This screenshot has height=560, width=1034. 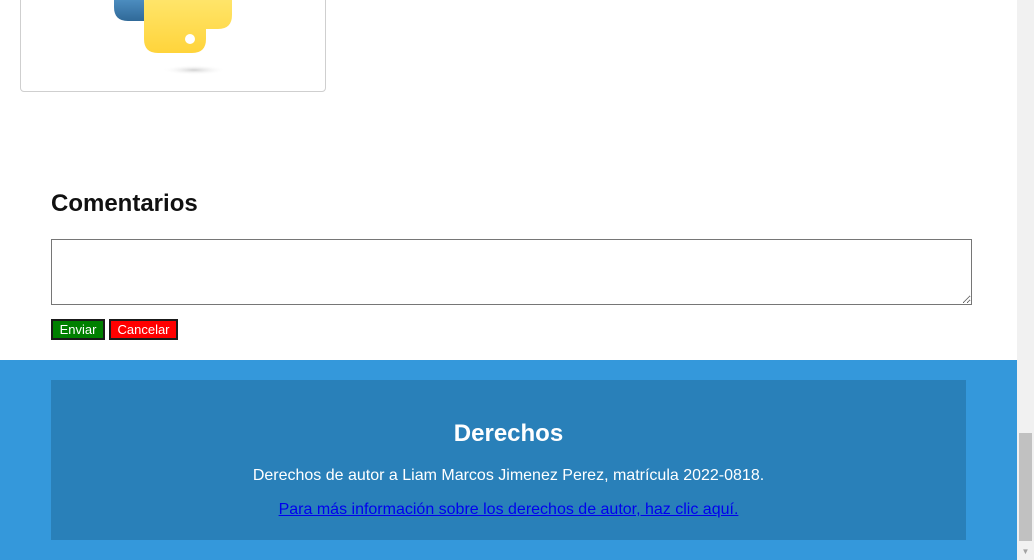 I want to click on image-card, so click(x=173, y=46).